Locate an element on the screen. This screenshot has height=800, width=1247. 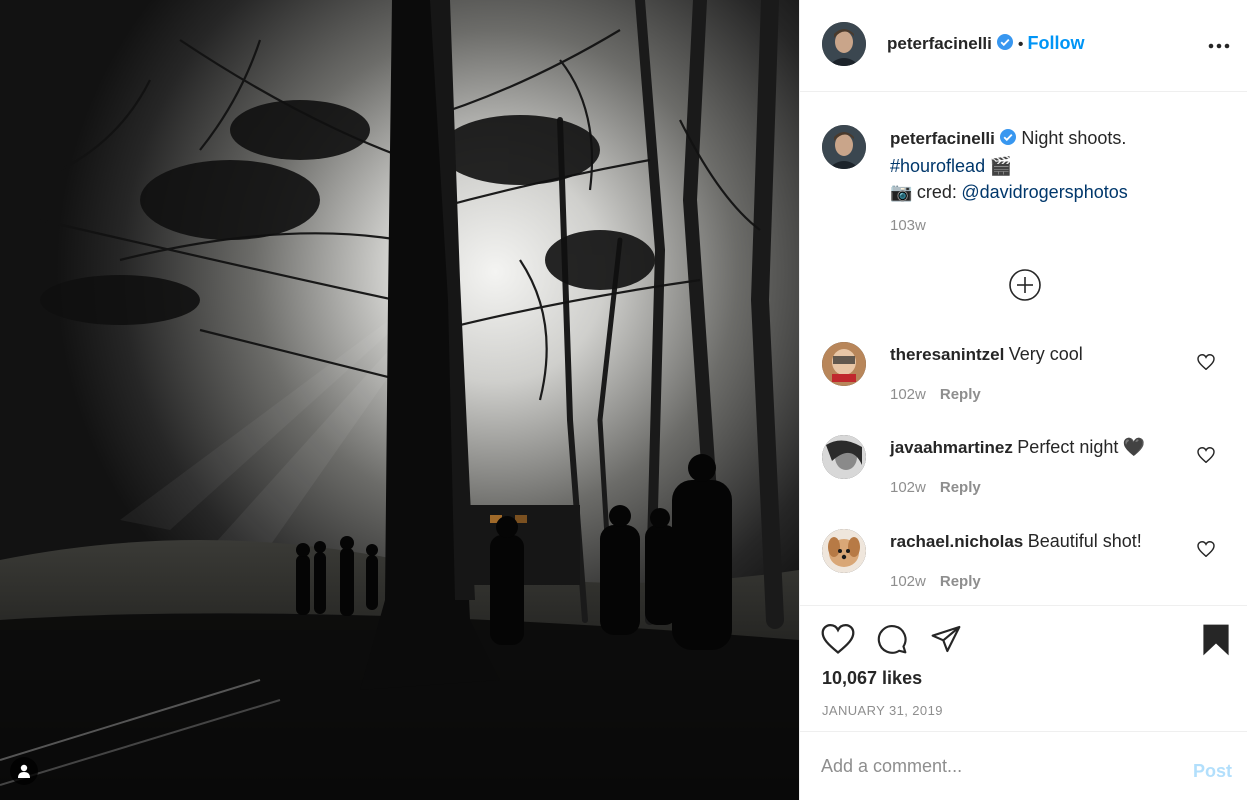
comment-username: javaahmartinez is located at coordinates (951, 447).